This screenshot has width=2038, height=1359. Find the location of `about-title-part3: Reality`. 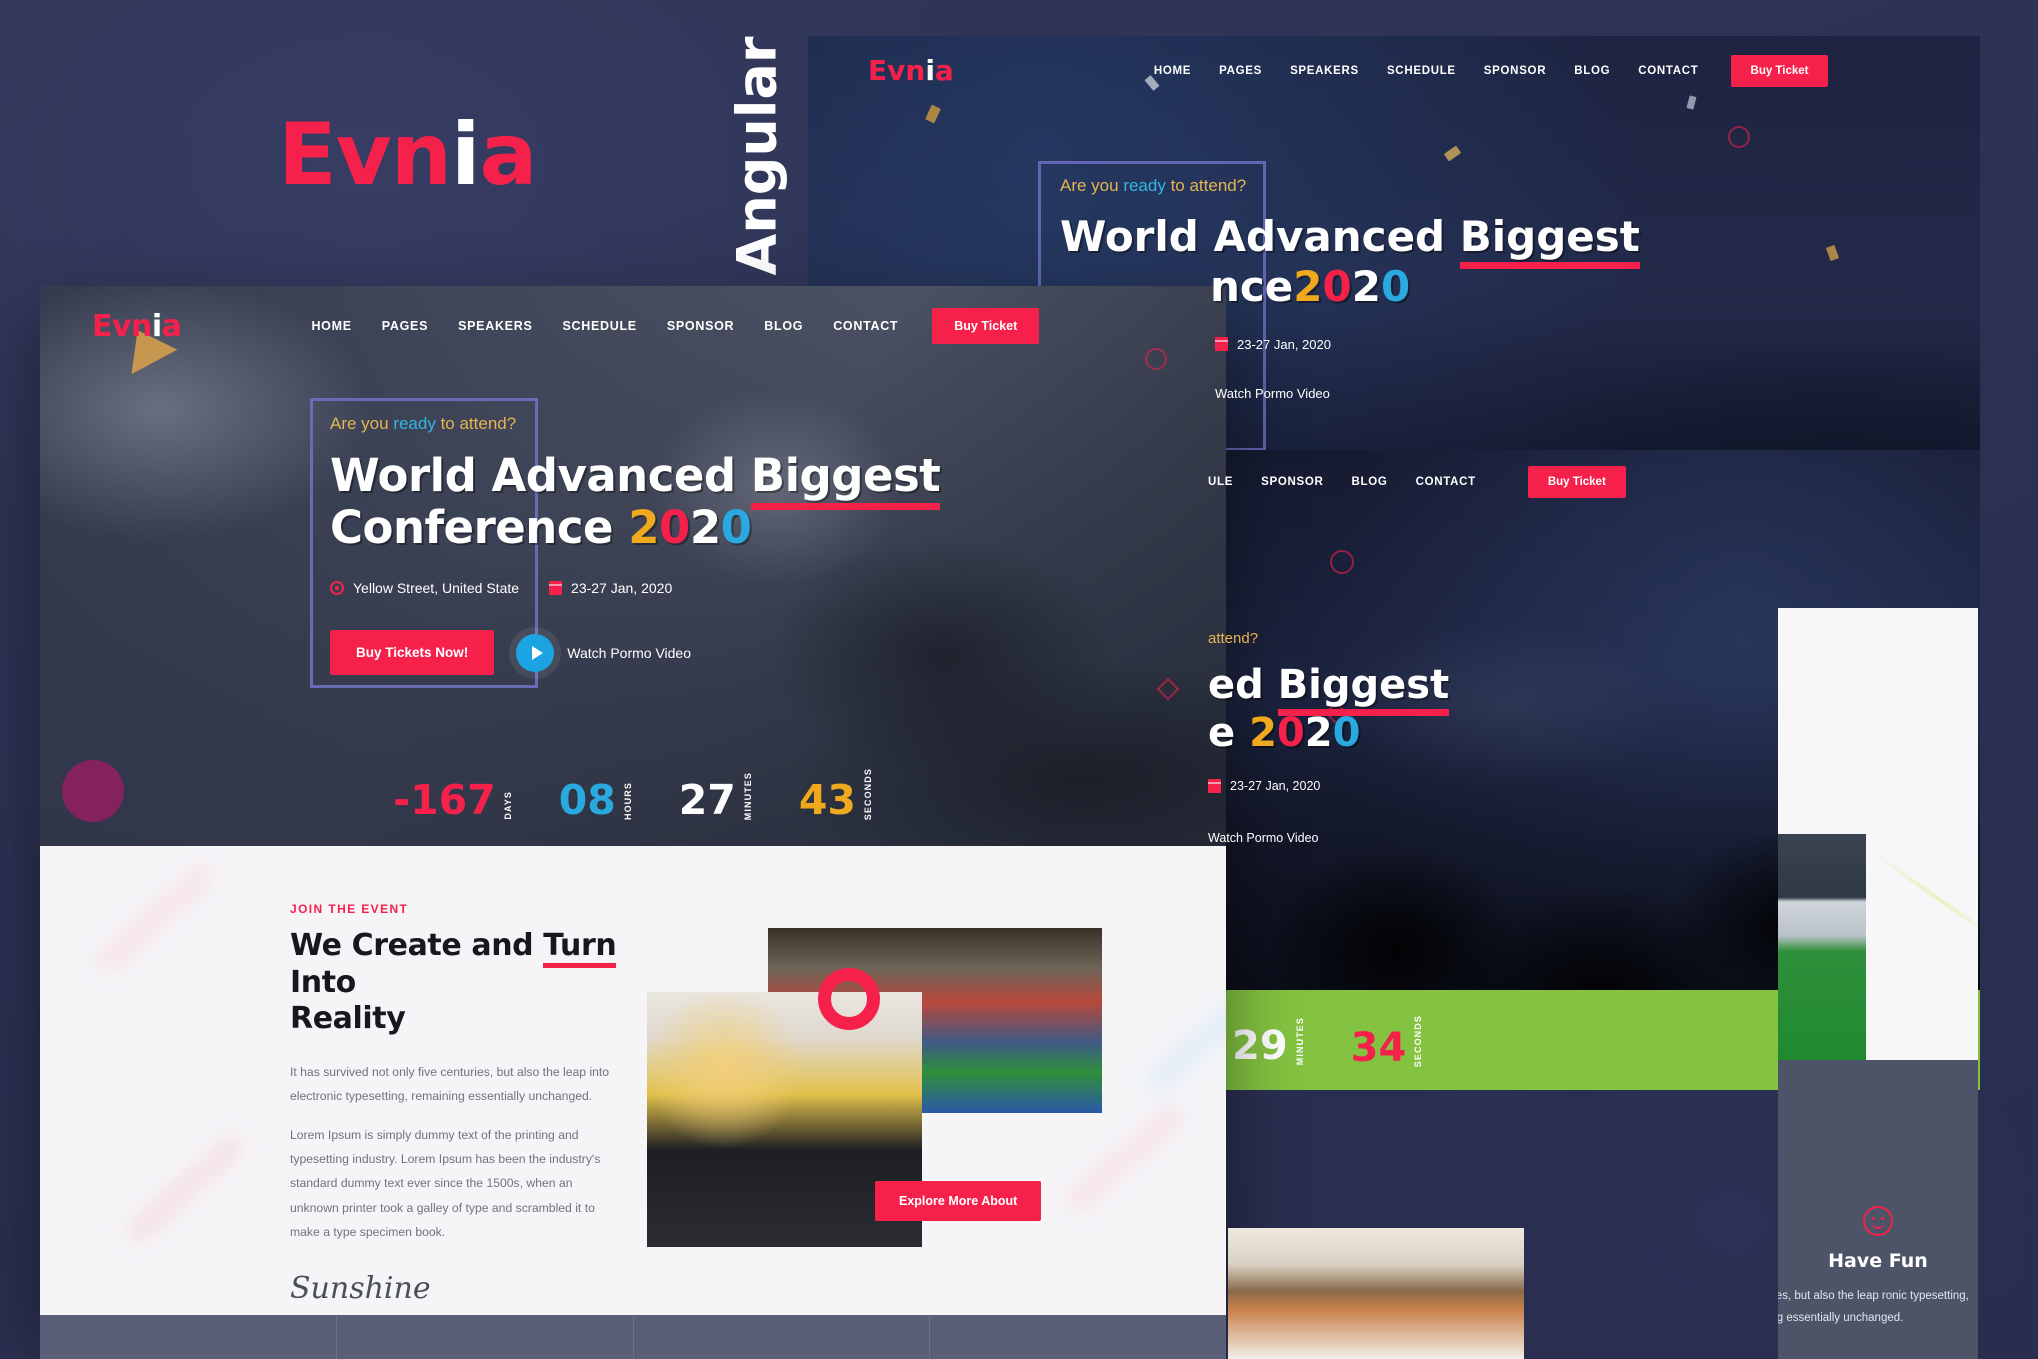

about-title-part3: Reality is located at coordinates (348, 1019).